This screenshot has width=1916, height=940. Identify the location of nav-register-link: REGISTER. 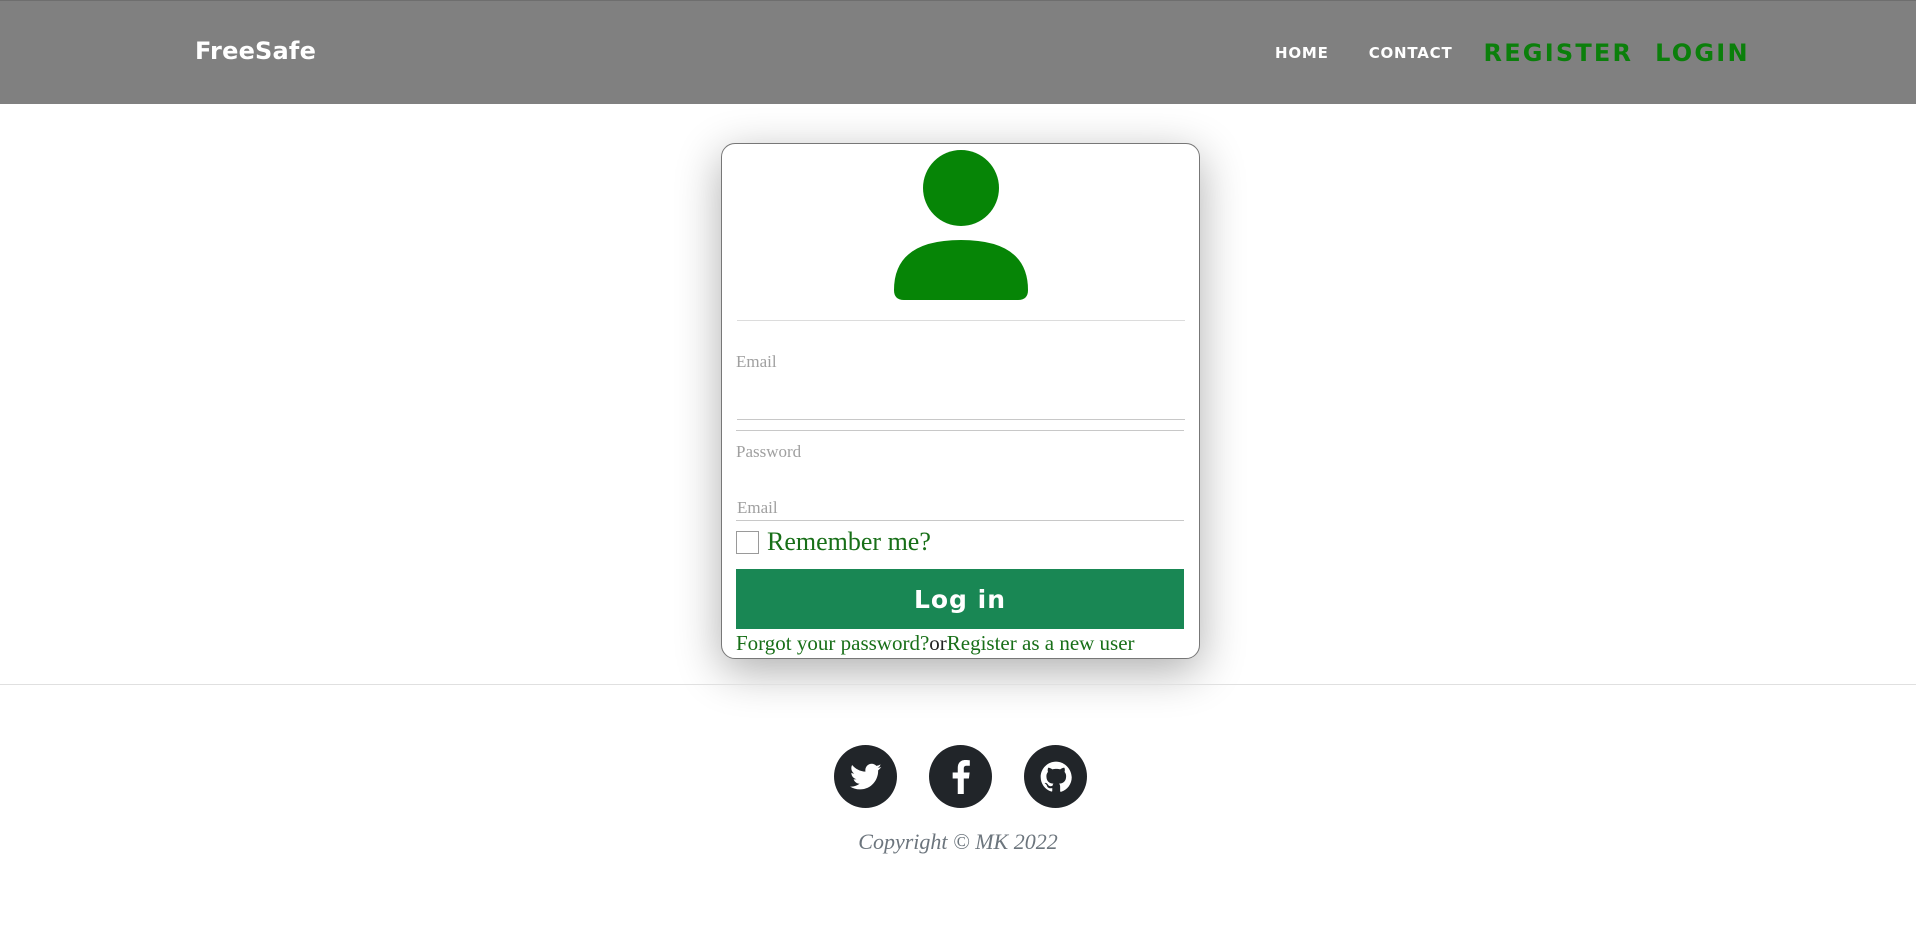
(1559, 53).